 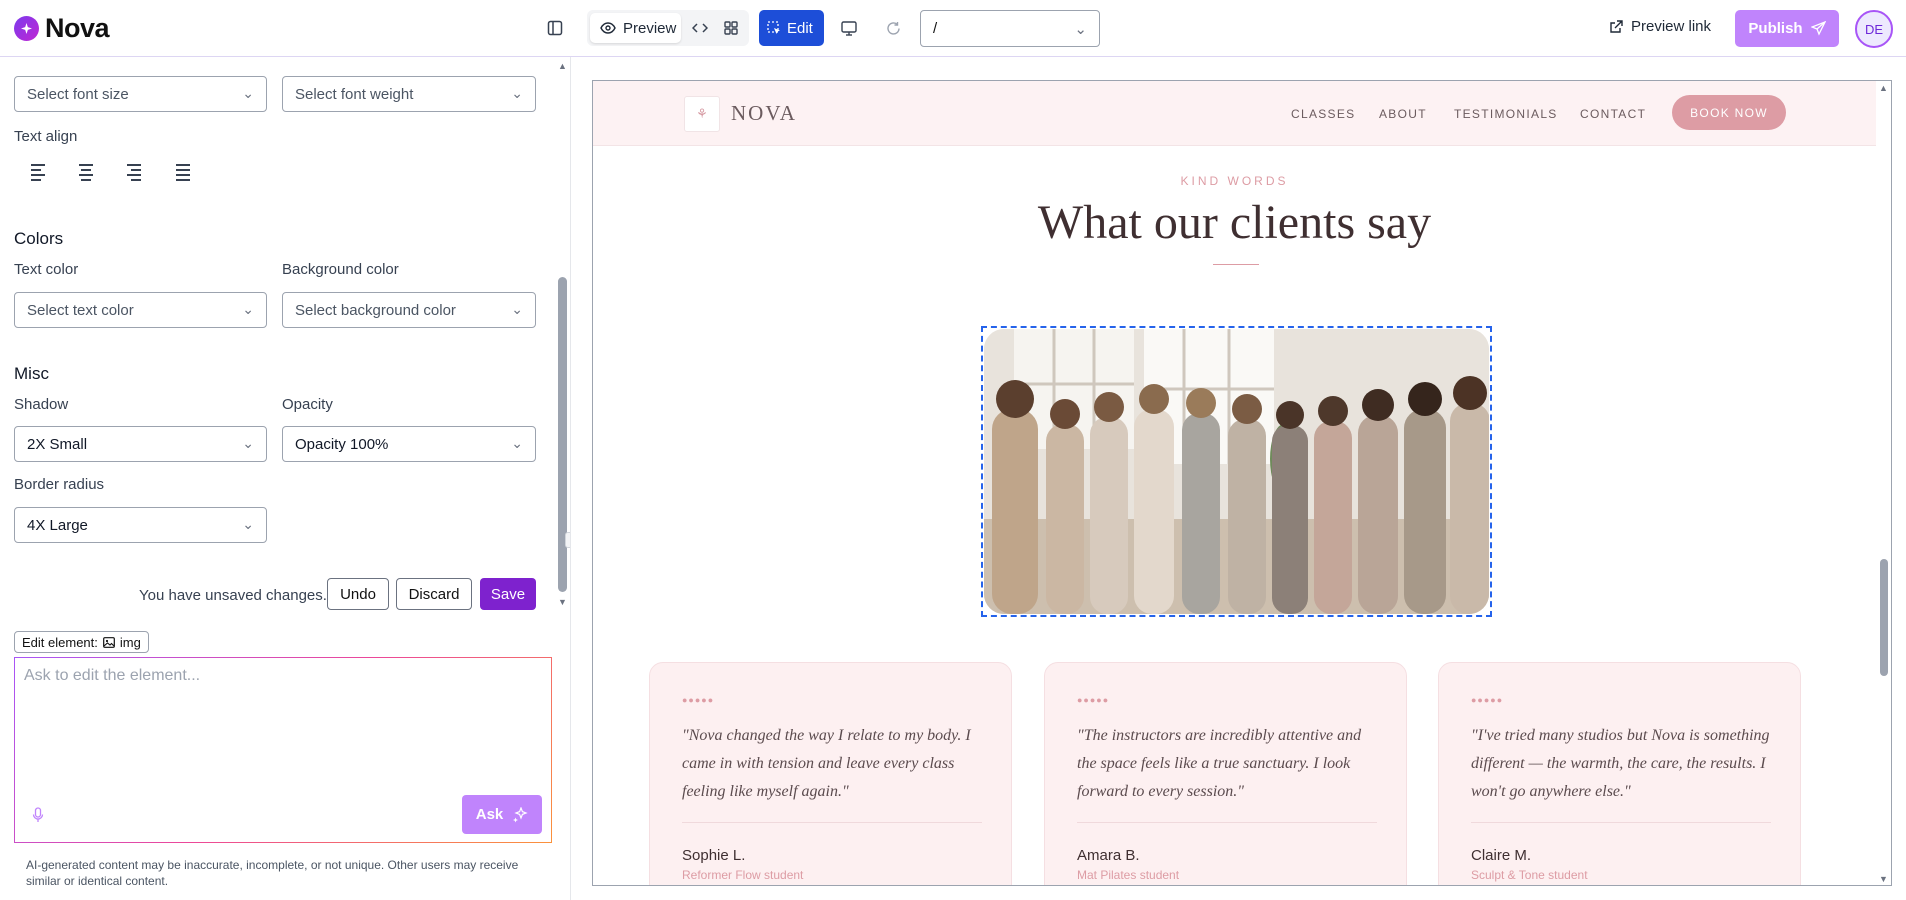 What do you see at coordinates (508, 594) in the screenshot?
I see `save-button: Save` at bounding box center [508, 594].